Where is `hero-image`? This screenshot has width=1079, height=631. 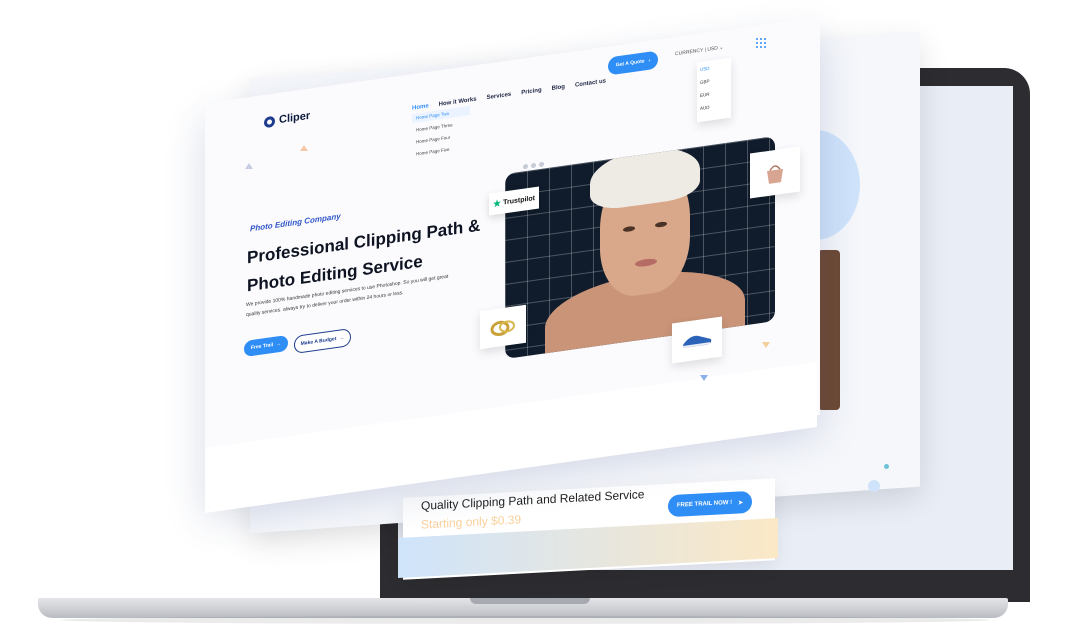 hero-image is located at coordinates (640, 247).